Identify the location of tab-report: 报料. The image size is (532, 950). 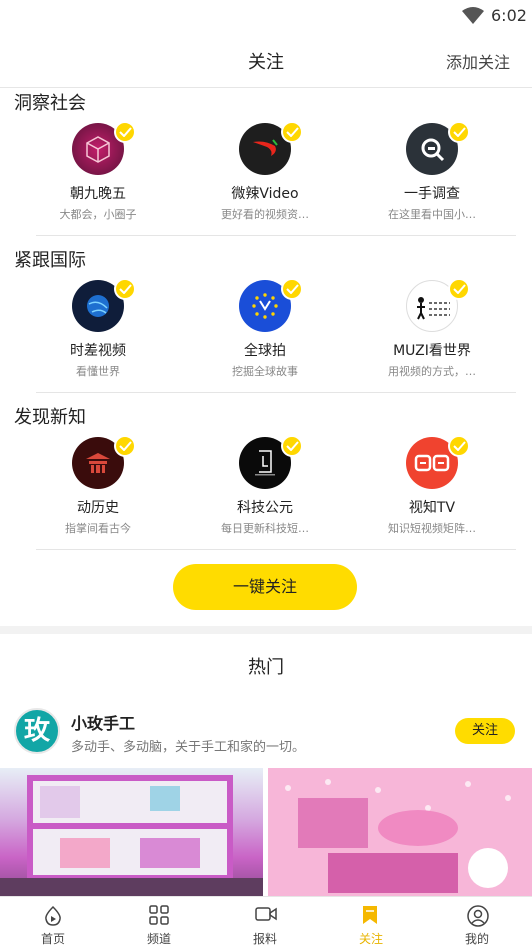
(265, 923).